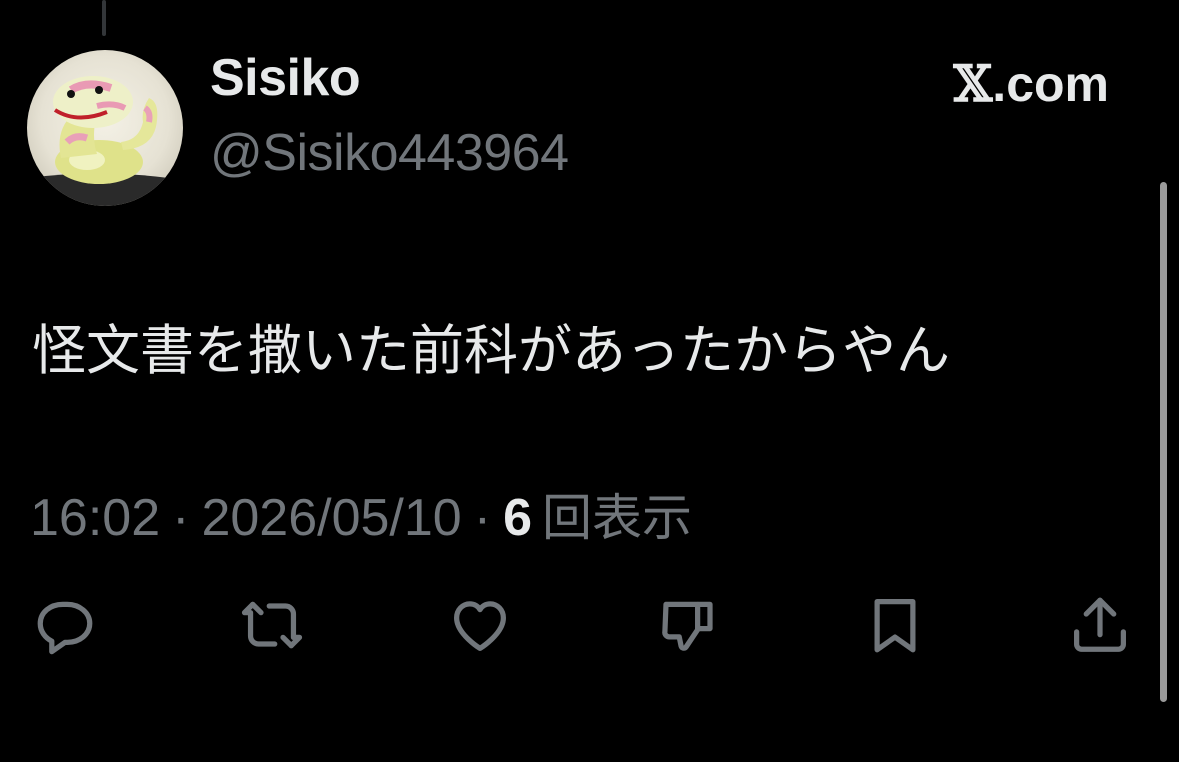 The height and width of the screenshot is (762, 1179). I want to click on repost-button, so click(272, 625).